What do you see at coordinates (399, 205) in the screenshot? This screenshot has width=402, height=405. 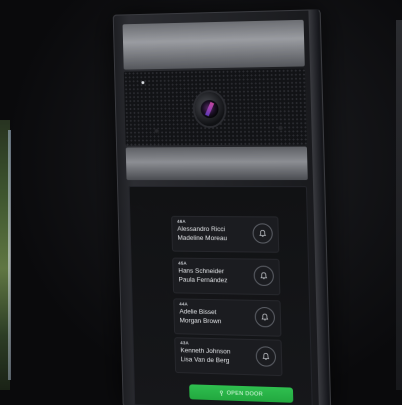 I see `background-edge` at bounding box center [399, 205].